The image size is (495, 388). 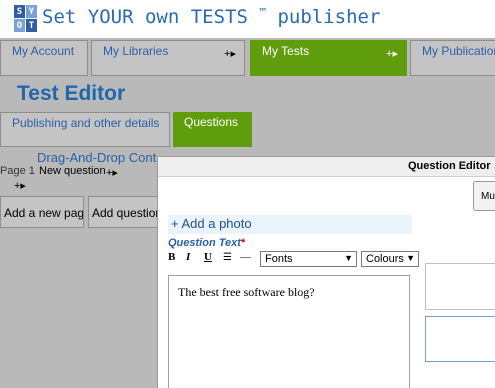 I want to click on tab-my-tests-label: My Tests, so click(x=286, y=51).